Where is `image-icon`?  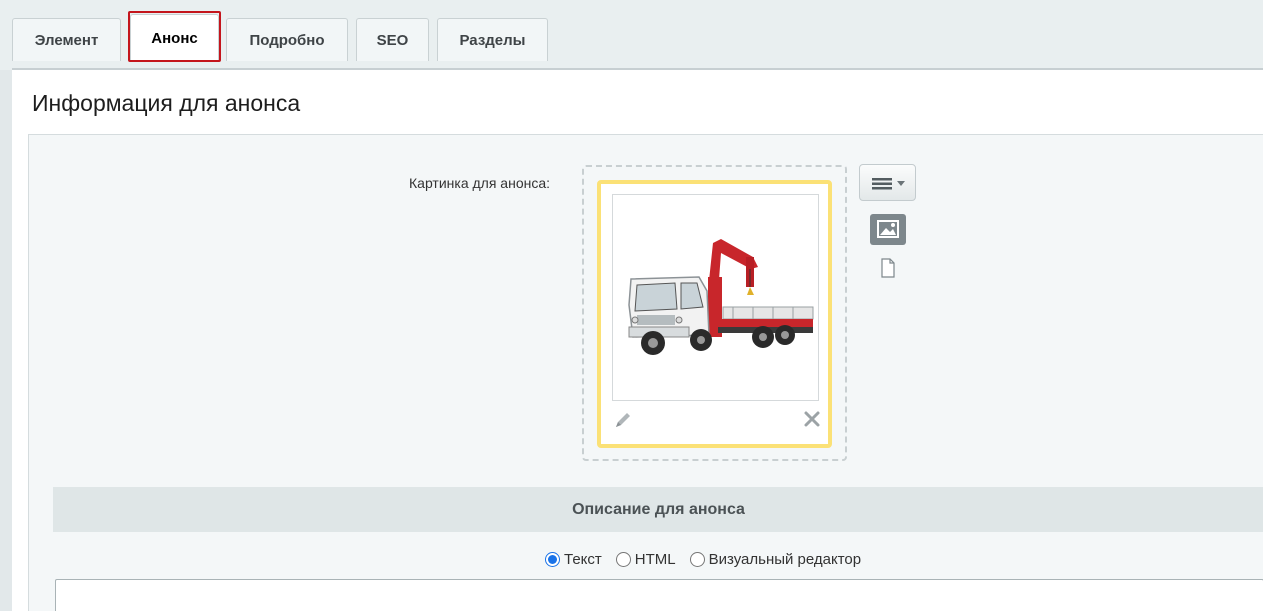 image-icon is located at coordinates (888, 229).